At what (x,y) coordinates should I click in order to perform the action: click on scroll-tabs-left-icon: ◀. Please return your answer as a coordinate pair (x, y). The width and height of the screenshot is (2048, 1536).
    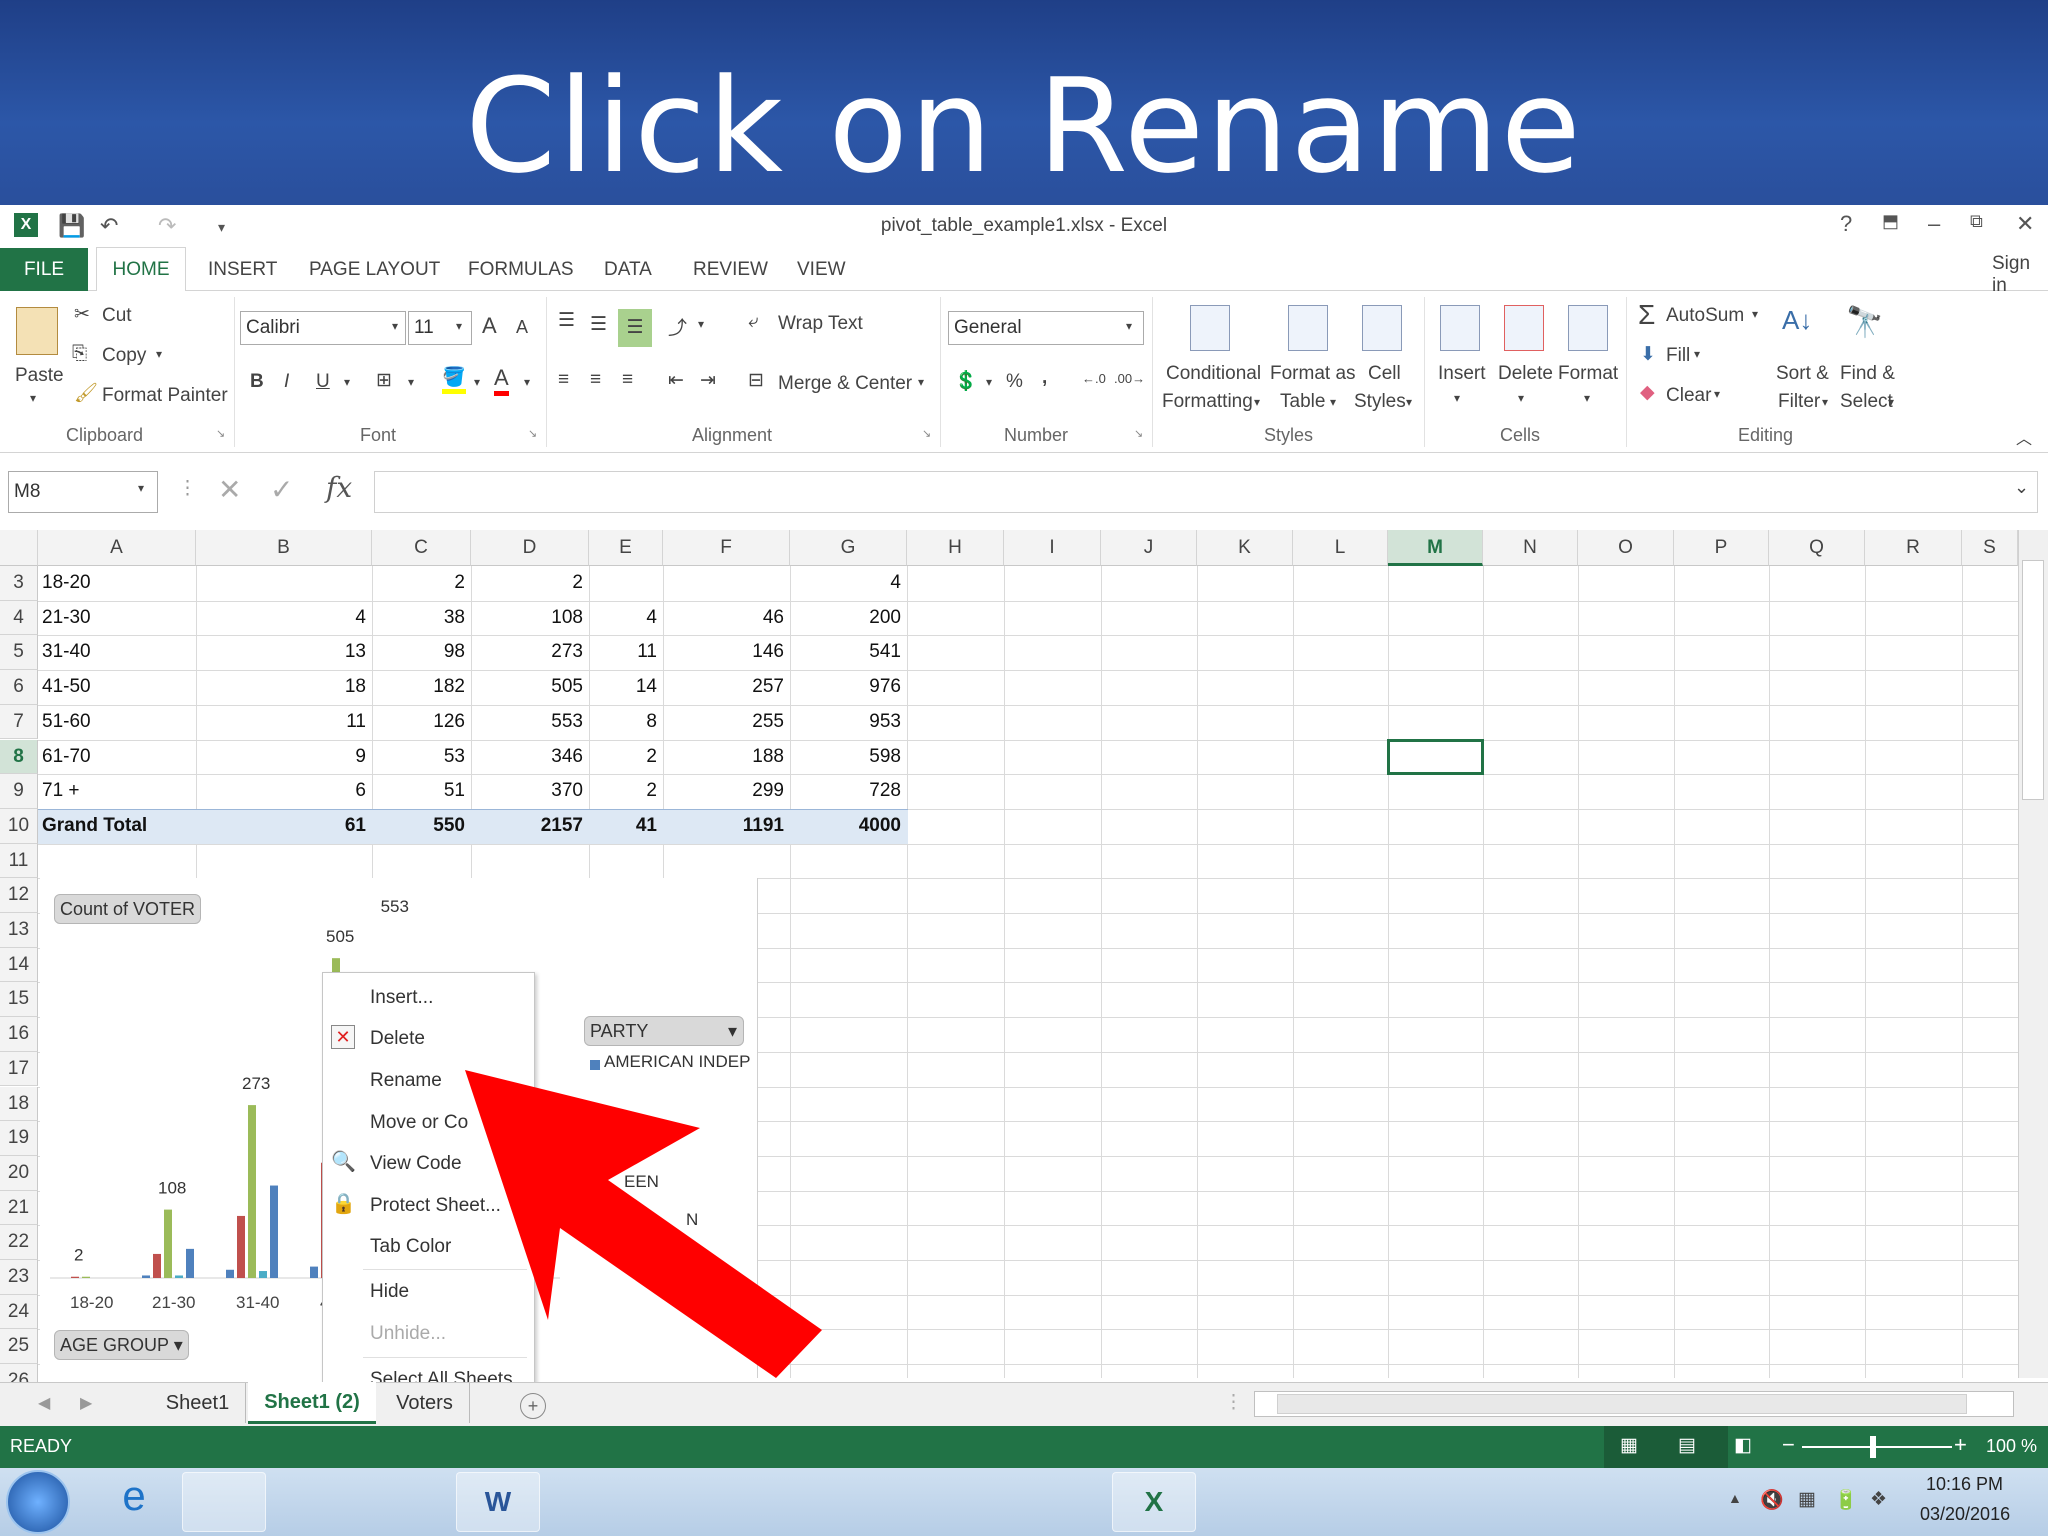
    Looking at the image, I should click on (44, 1403).